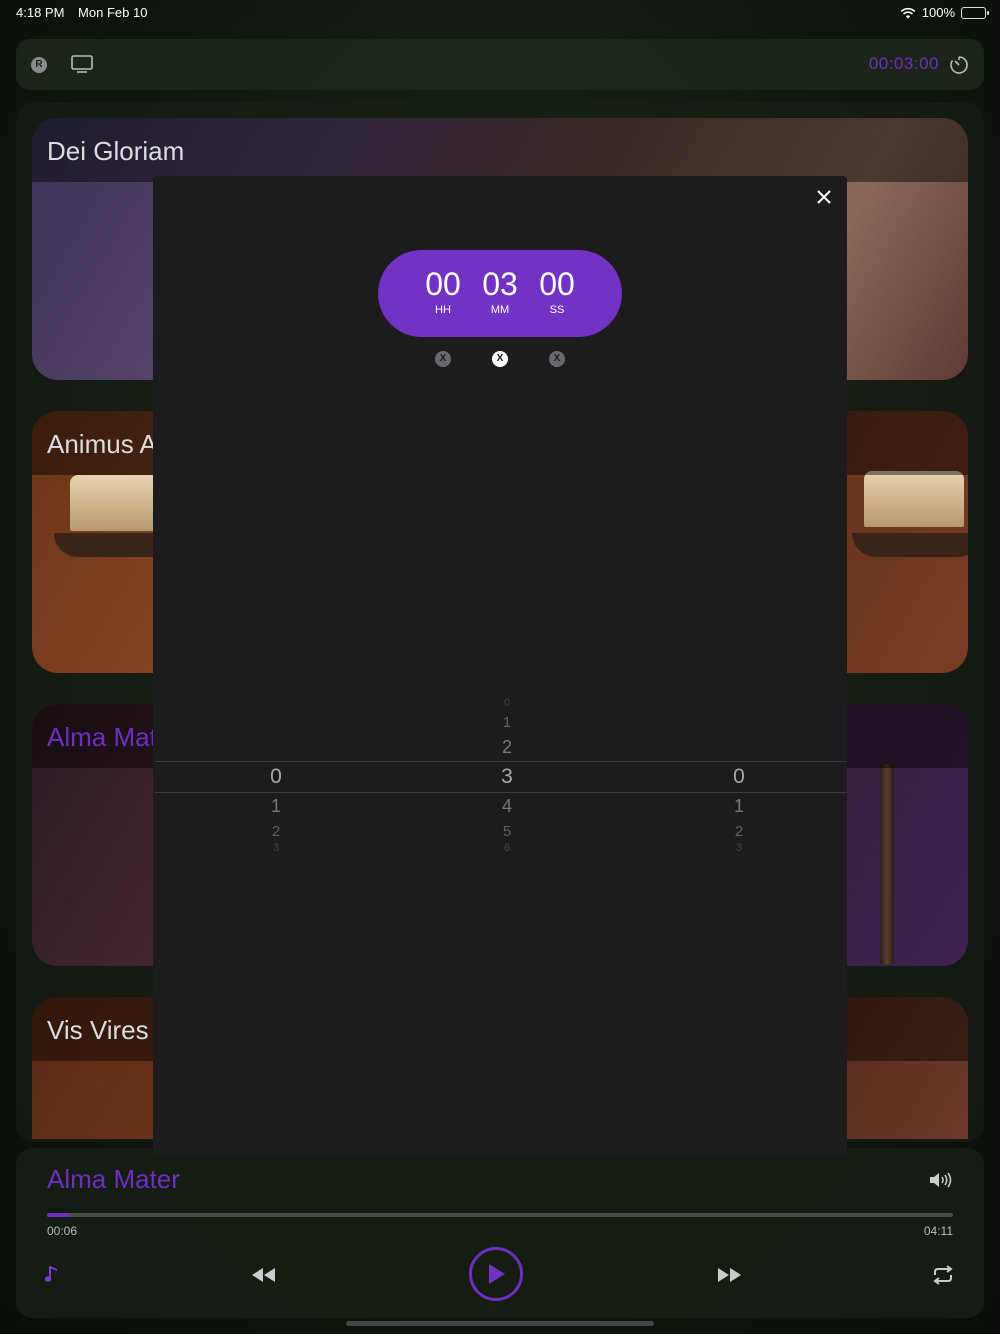 This screenshot has width=1000, height=1334. What do you see at coordinates (507, 831) in the screenshot?
I see `wheel-item: 5` at bounding box center [507, 831].